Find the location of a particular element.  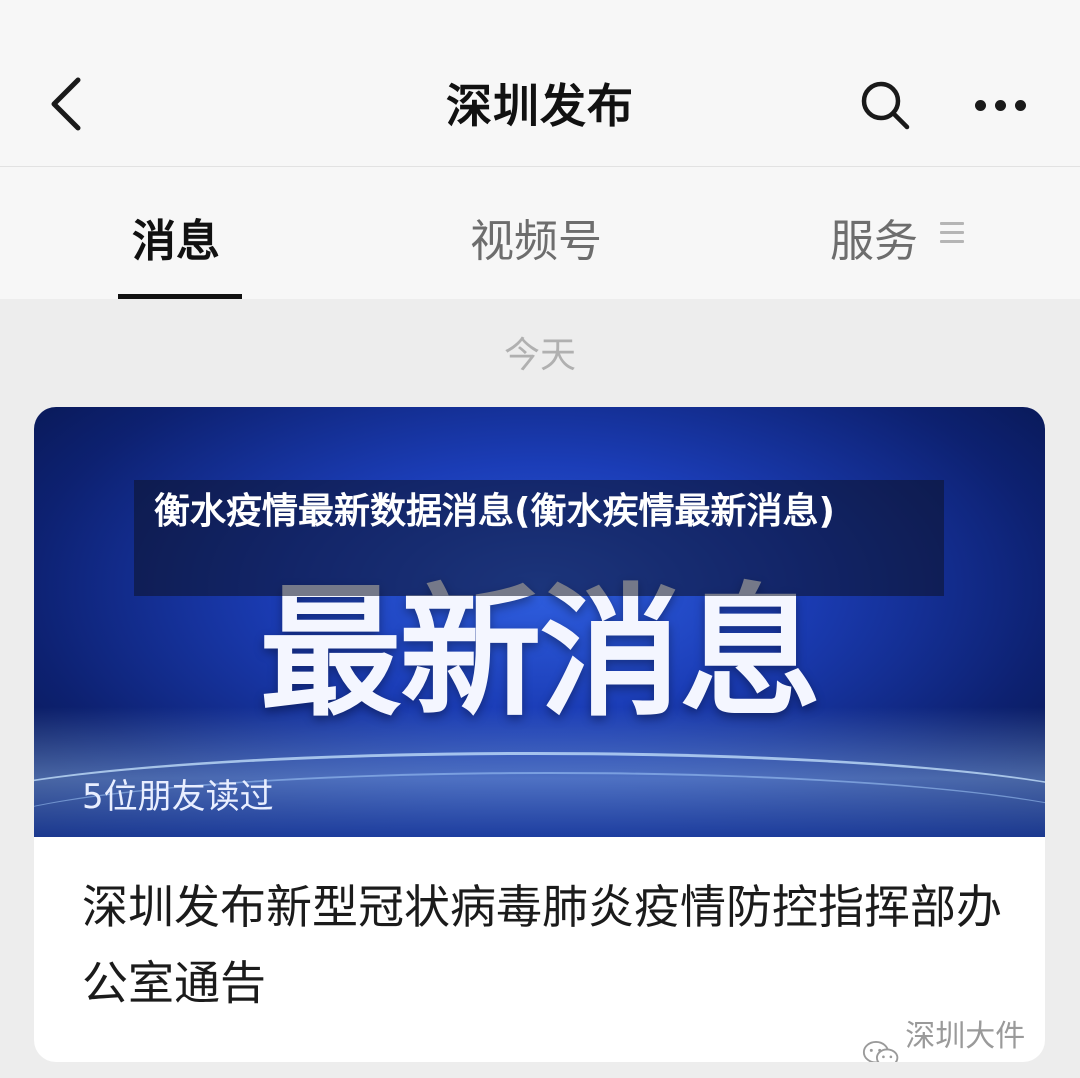

article-title: 深圳发布新型冠状病毒肺炎疫情防控指挥部办公室通告 is located at coordinates (547, 945).